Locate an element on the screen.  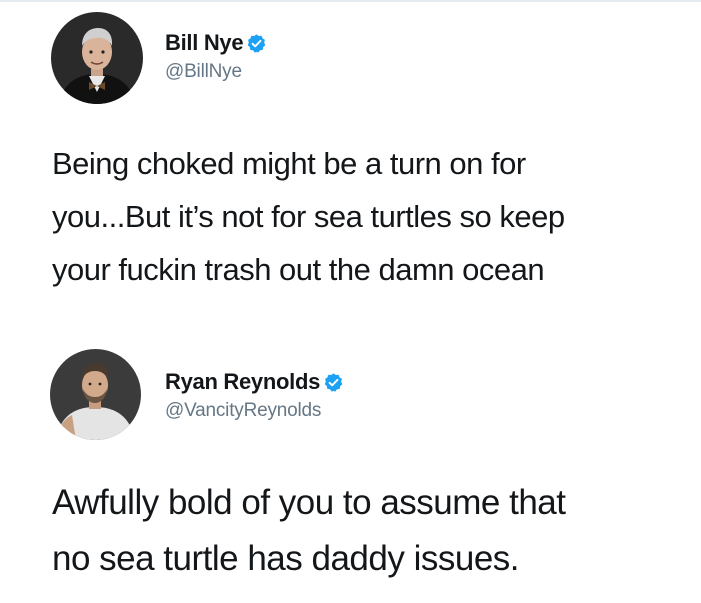
tweet-text-line: no sea turtle has daddy issues. is located at coordinates (286, 558).